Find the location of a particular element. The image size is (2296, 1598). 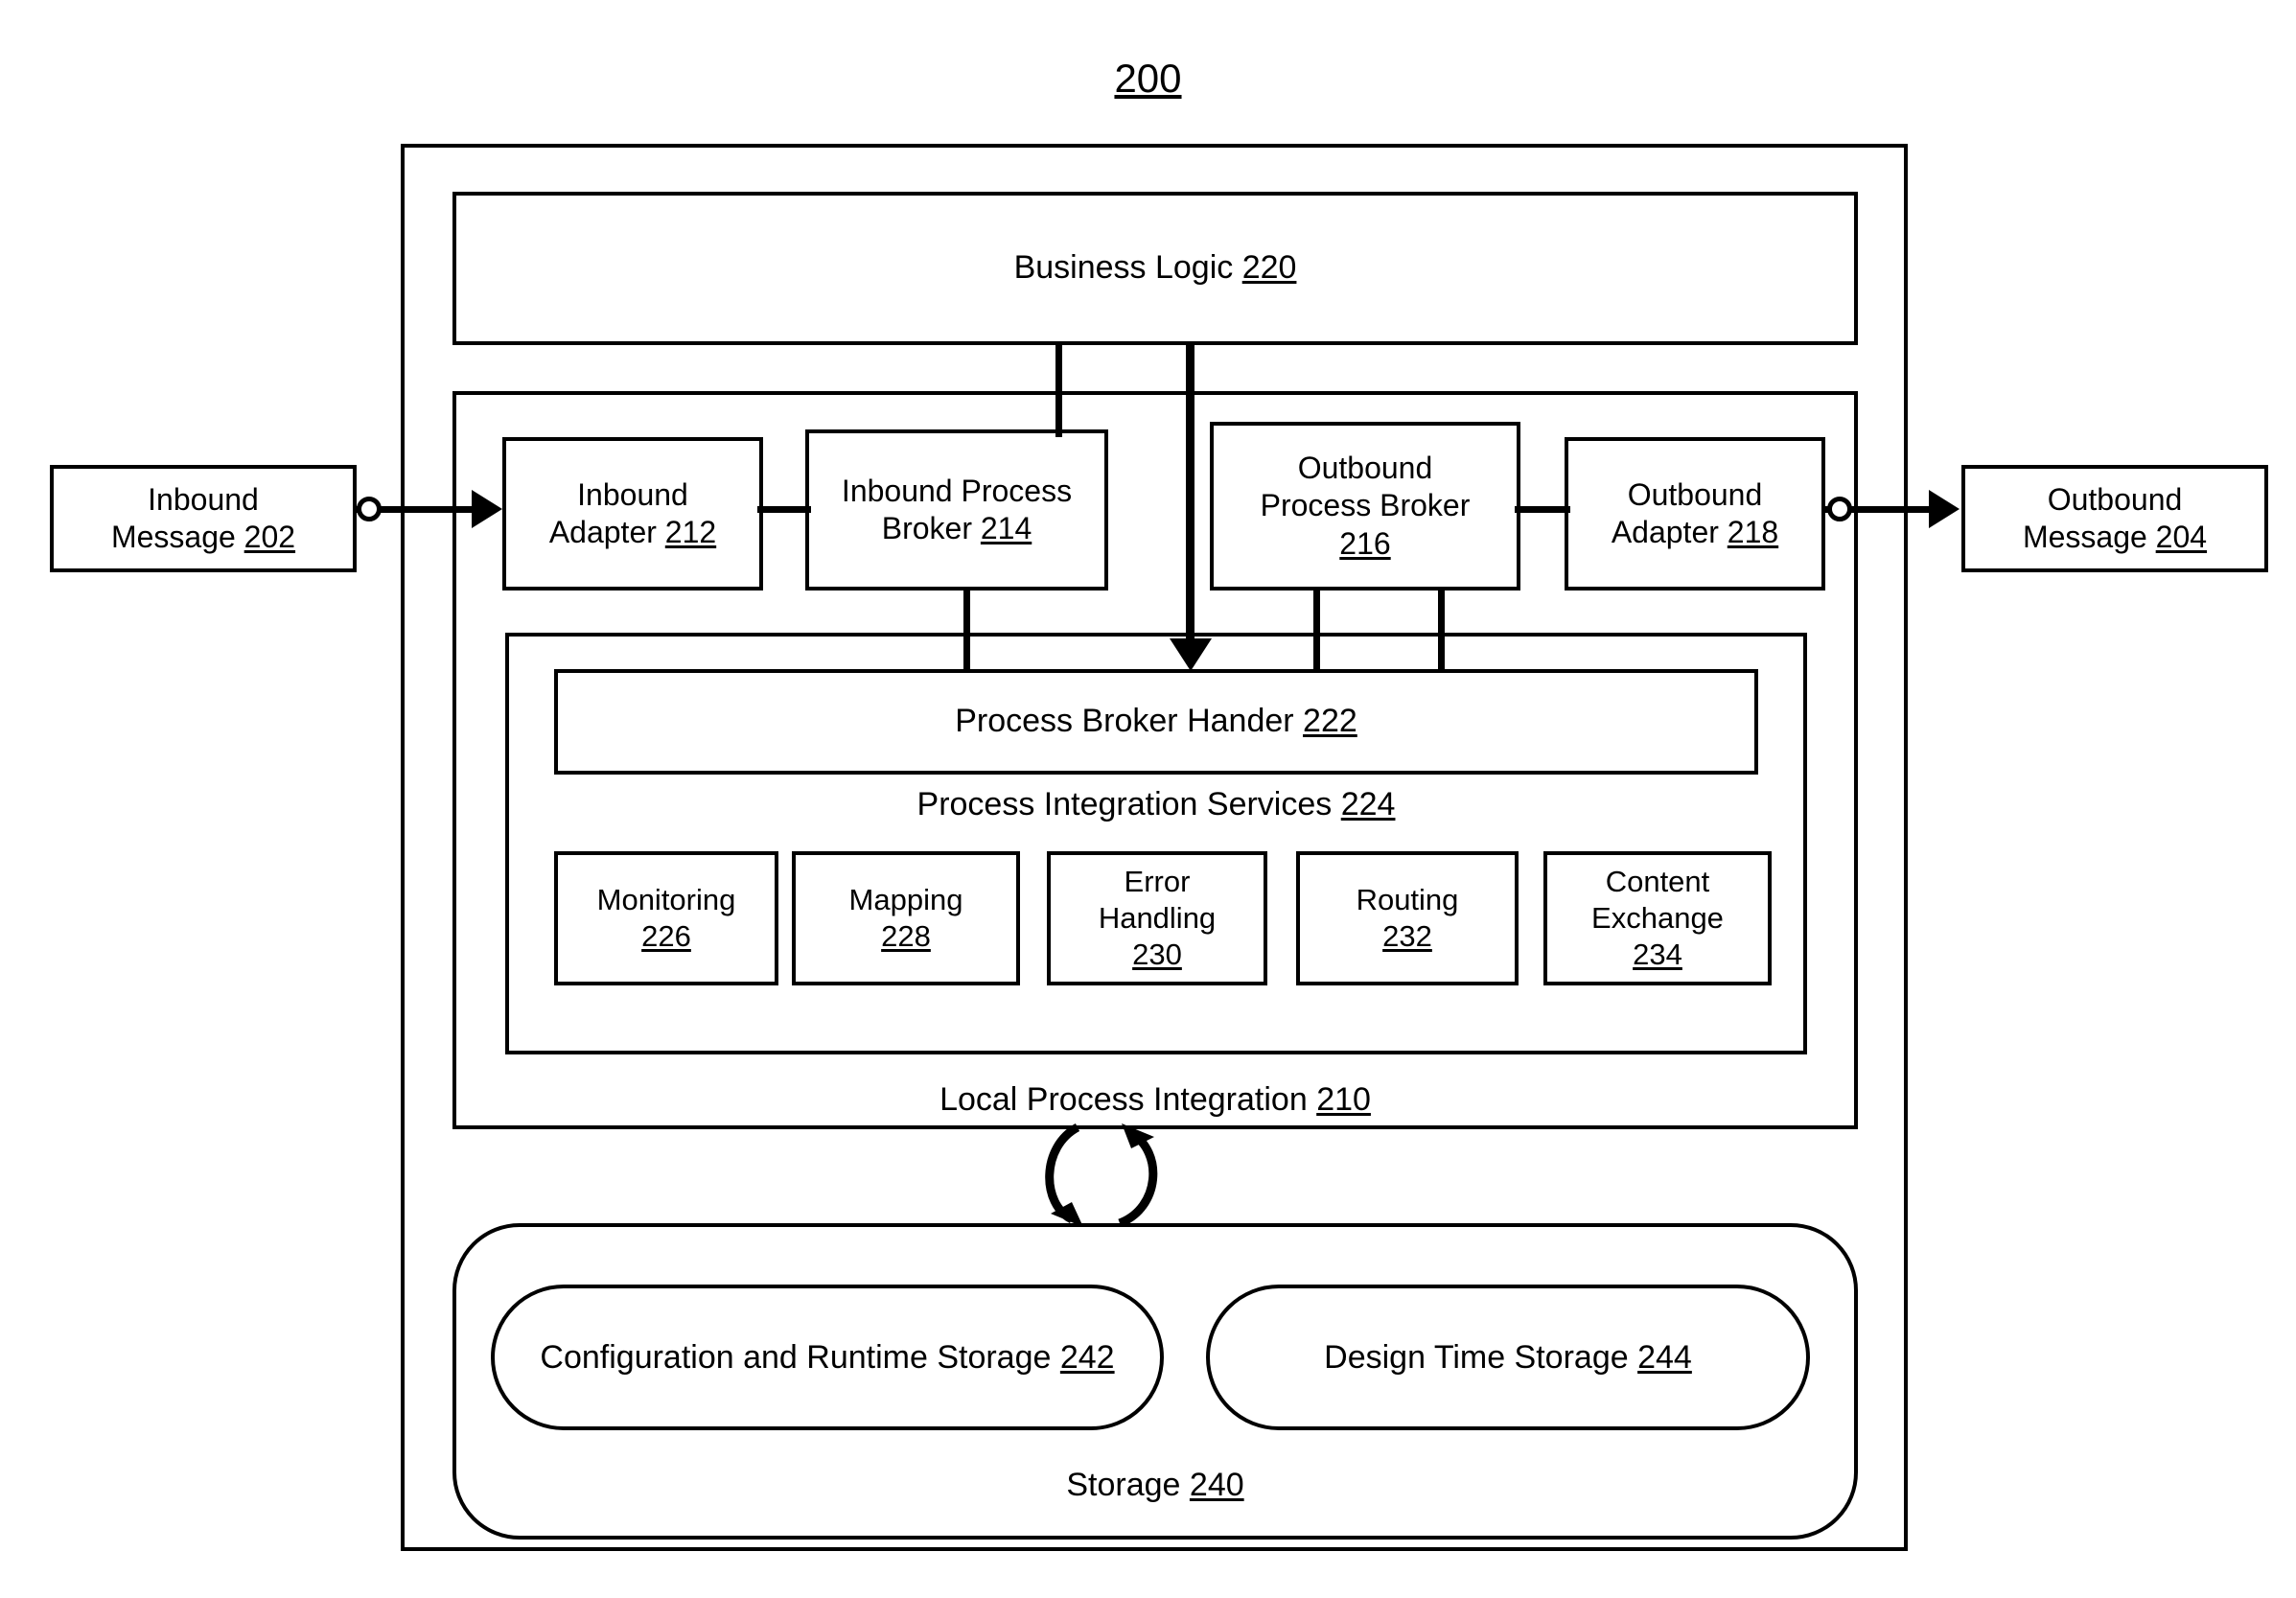

process-integration-services-name: Process Integration Services is located at coordinates (1124, 804).